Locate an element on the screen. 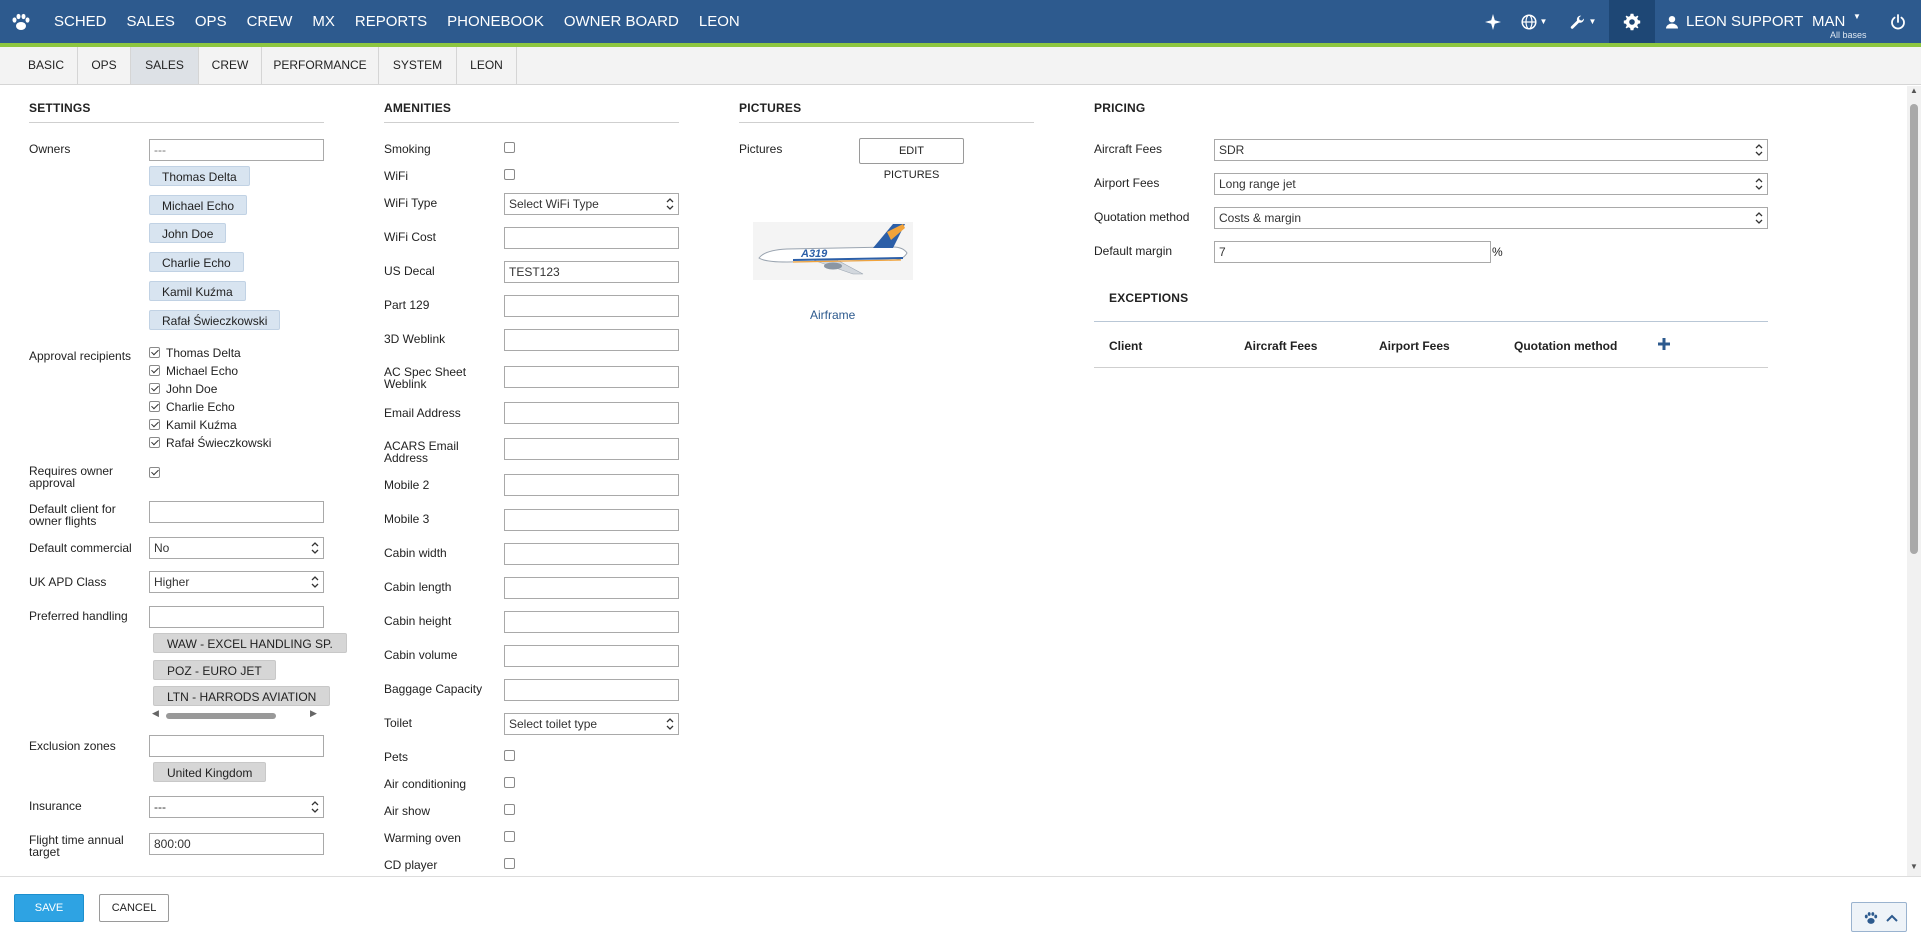  scroll-up-icon: ▲ is located at coordinates (1914, 90).